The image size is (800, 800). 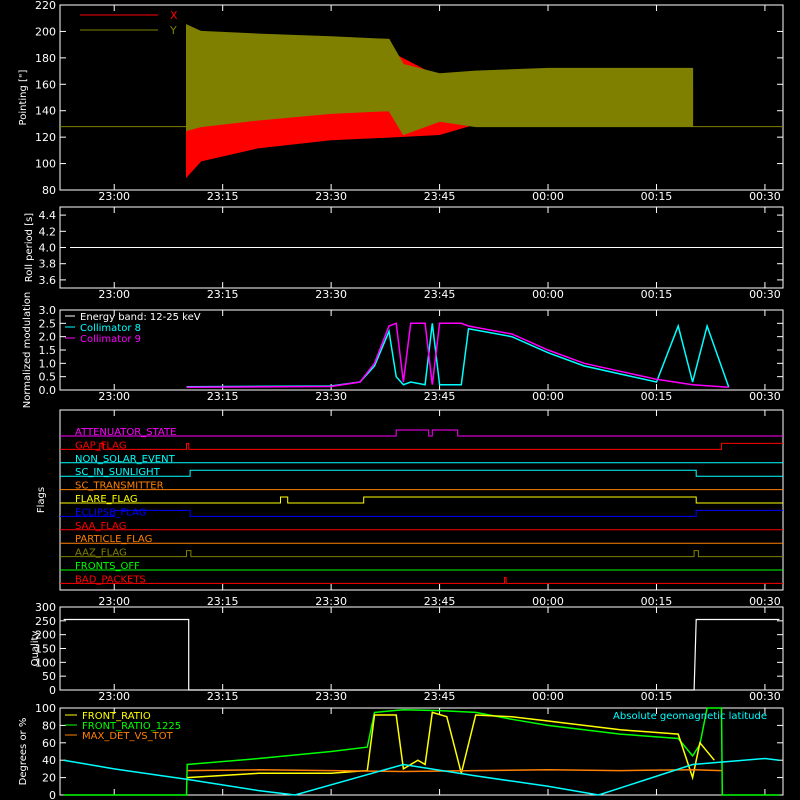 I want to click on quality-line, so click(x=421, y=654).